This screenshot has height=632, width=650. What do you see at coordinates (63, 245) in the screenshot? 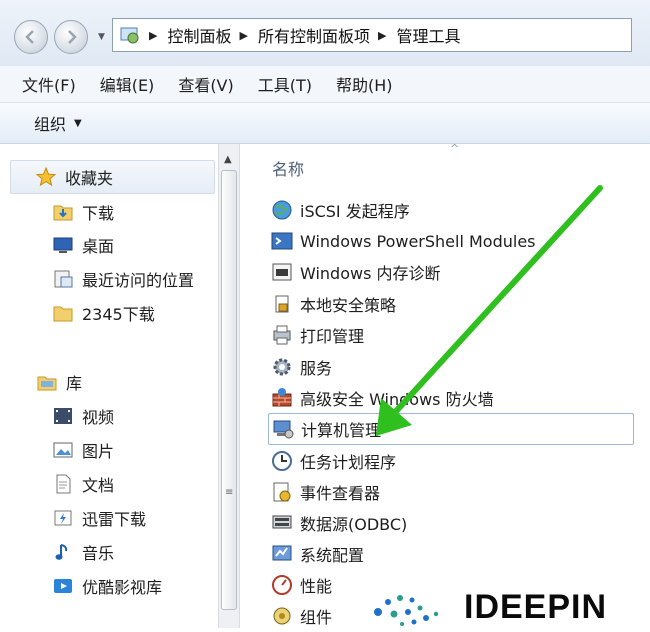
I see `desktop-icon` at bounding box center [63, 245].